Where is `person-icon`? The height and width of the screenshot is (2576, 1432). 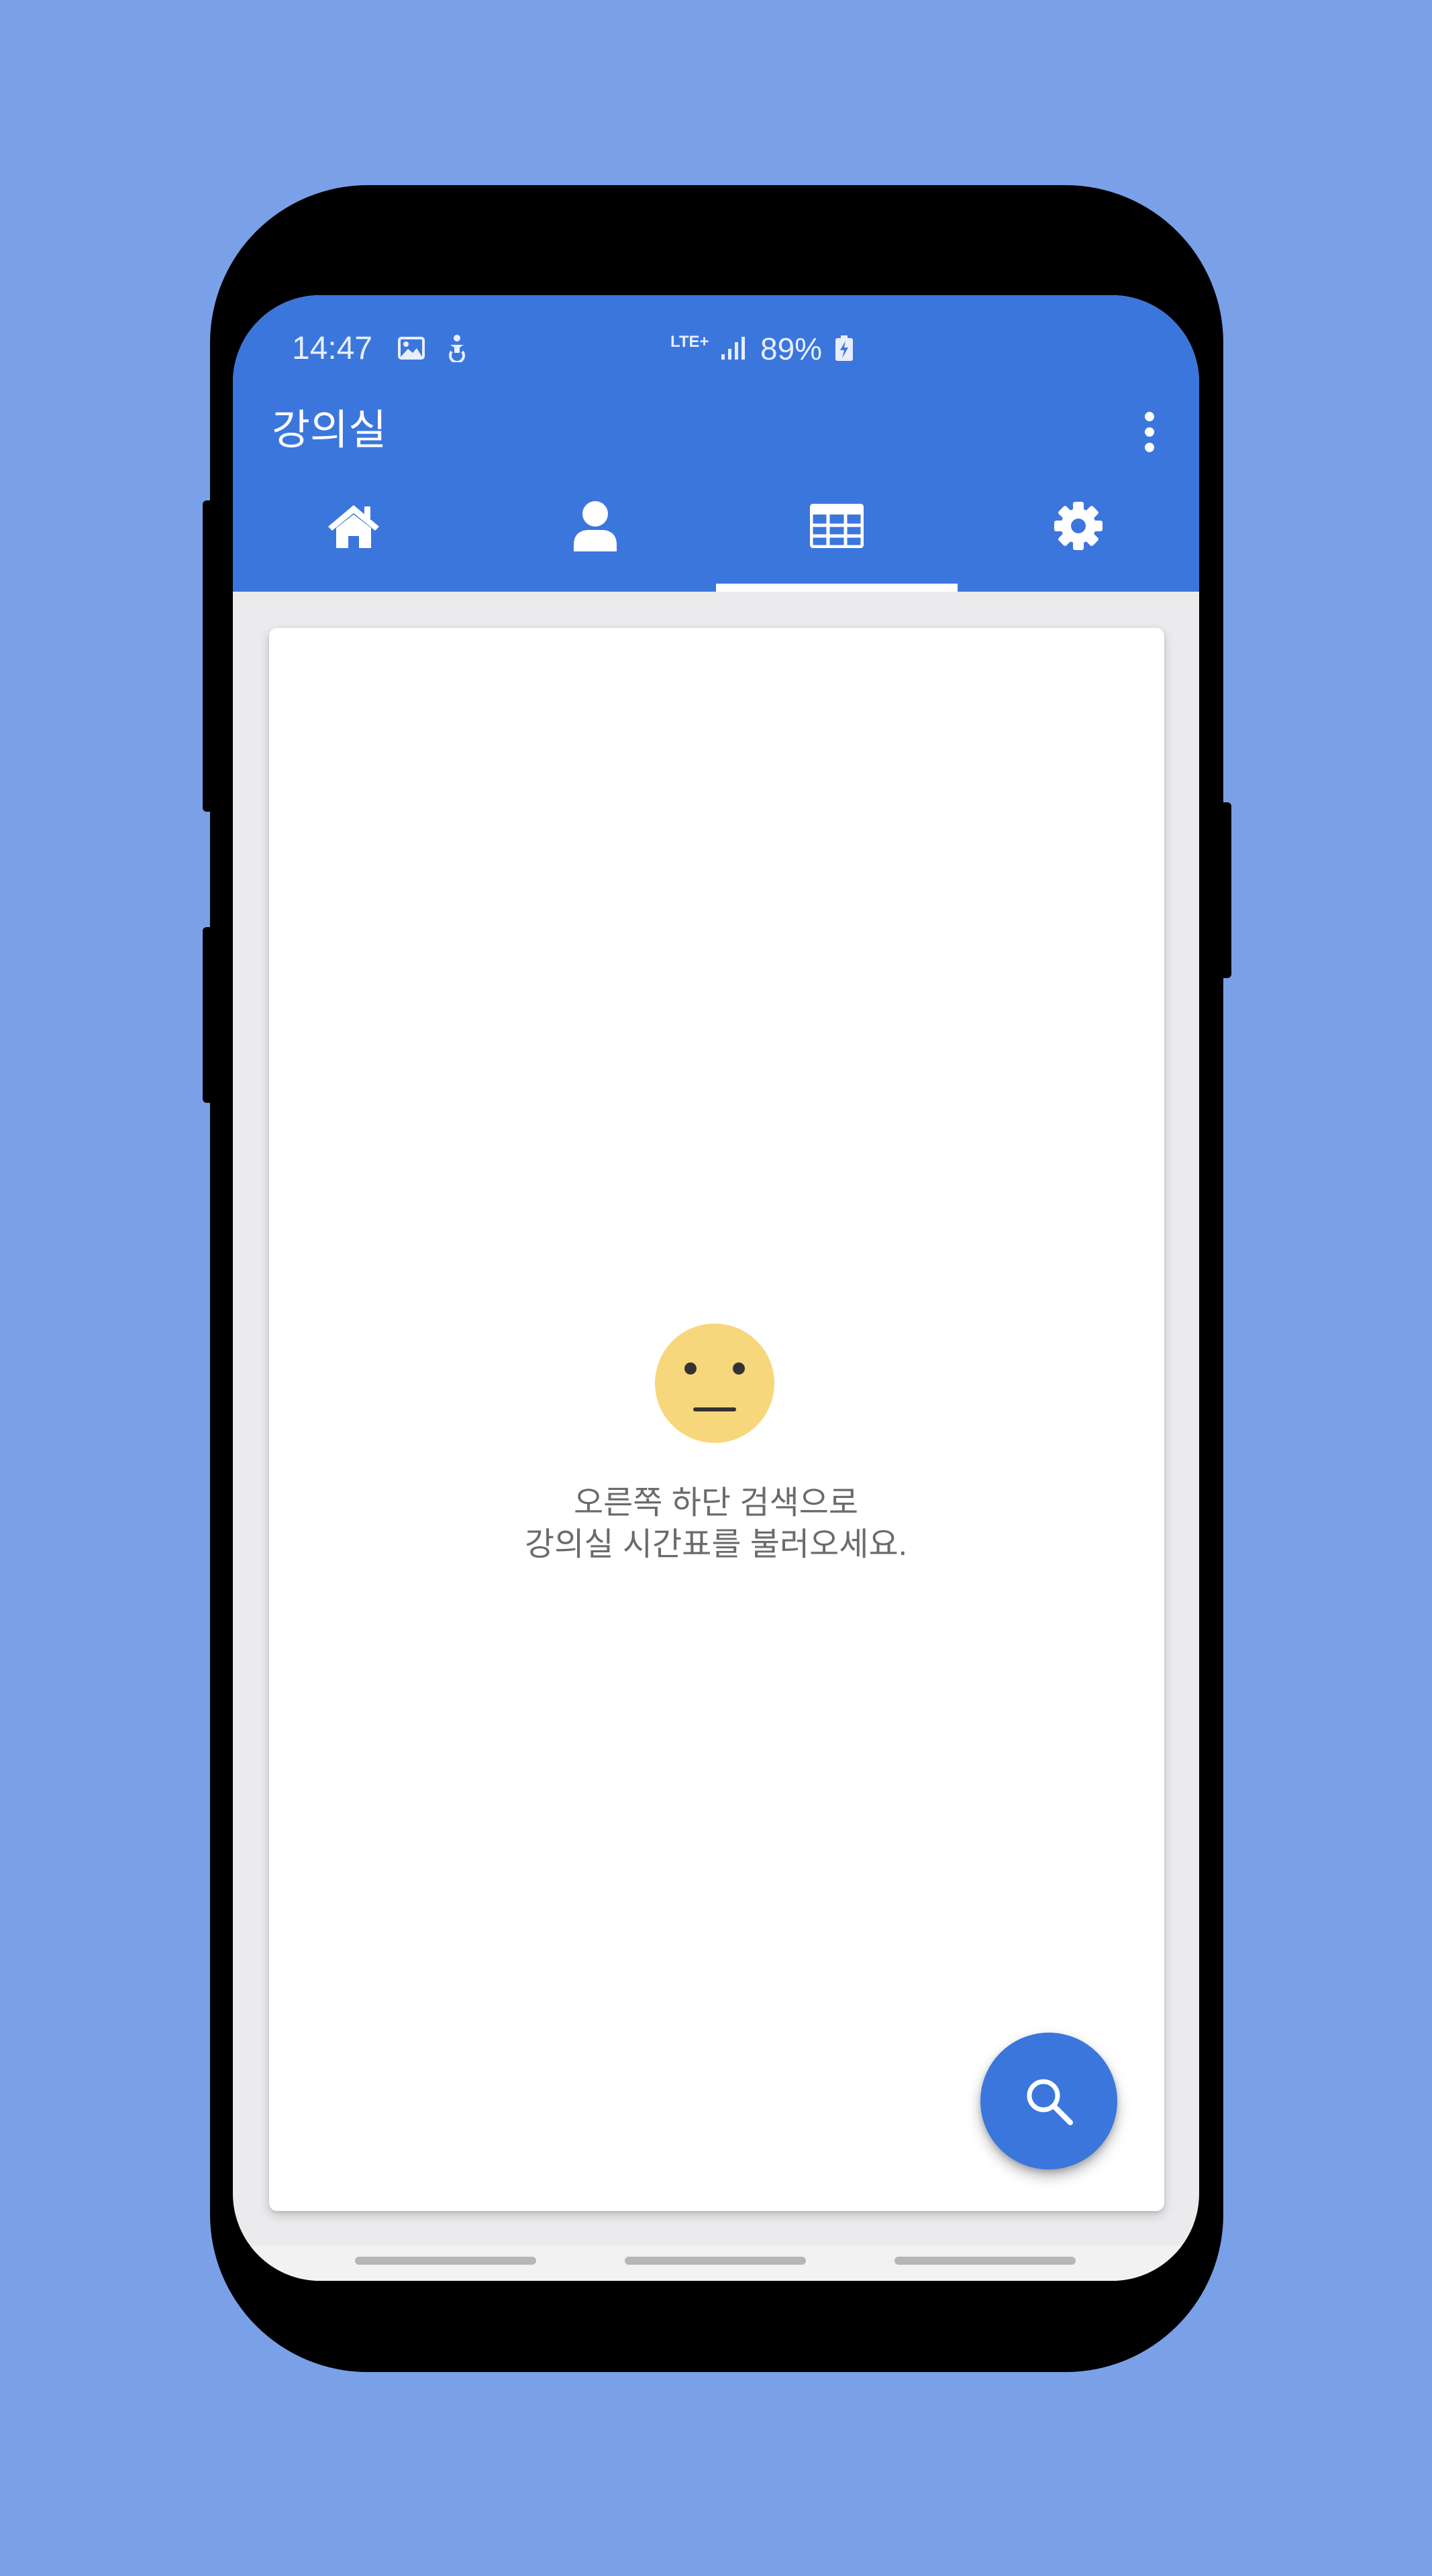 person-icon is located at coordinates (595, 526).